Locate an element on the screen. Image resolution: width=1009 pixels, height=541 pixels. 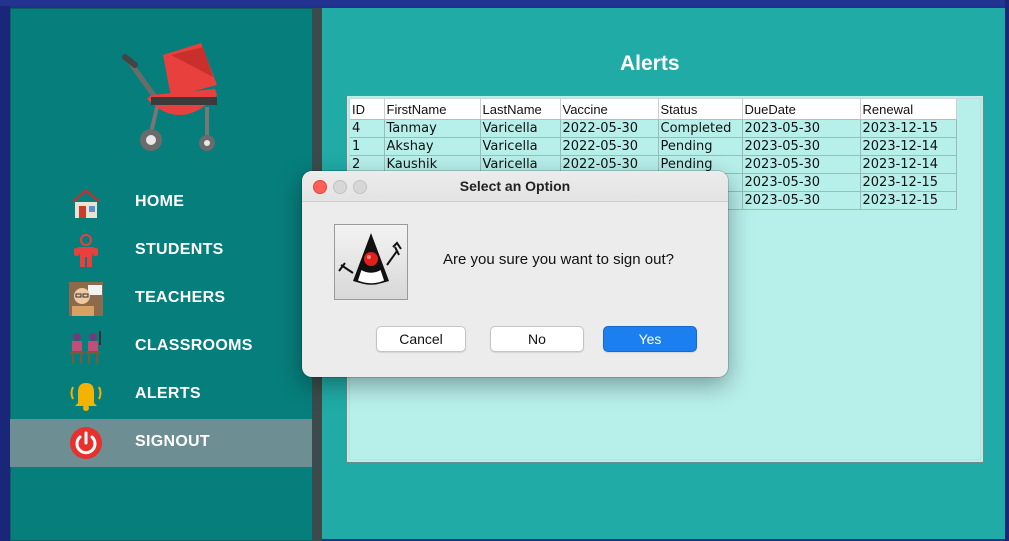
dialog-title: Select an Option is located at coordinates (515, 186).